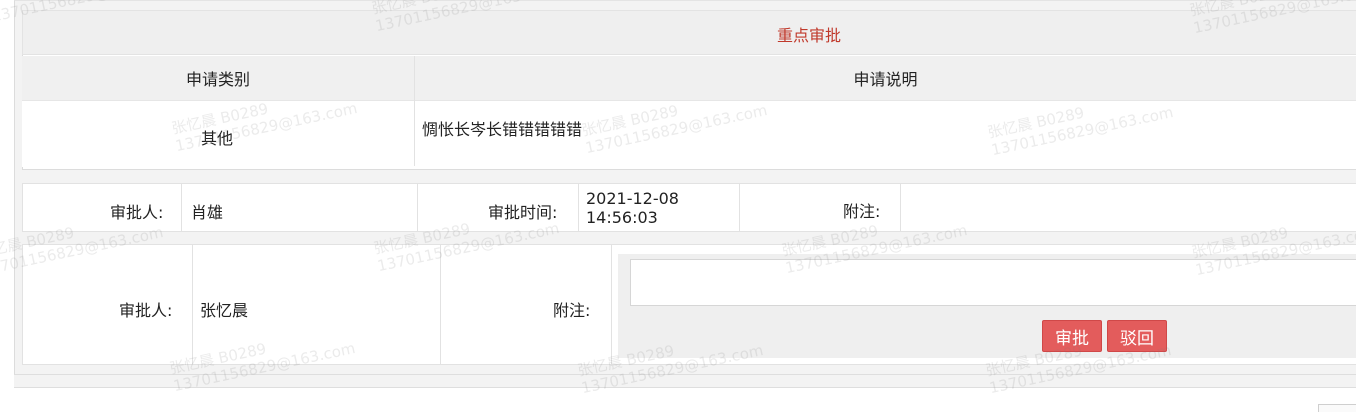 The height and width of the screenshot is (412, 1356). What do you see at coordinates (689, 32) in the screenshot?
I see `section-title-bar: 重点审批` at bounding box center [689, 32].